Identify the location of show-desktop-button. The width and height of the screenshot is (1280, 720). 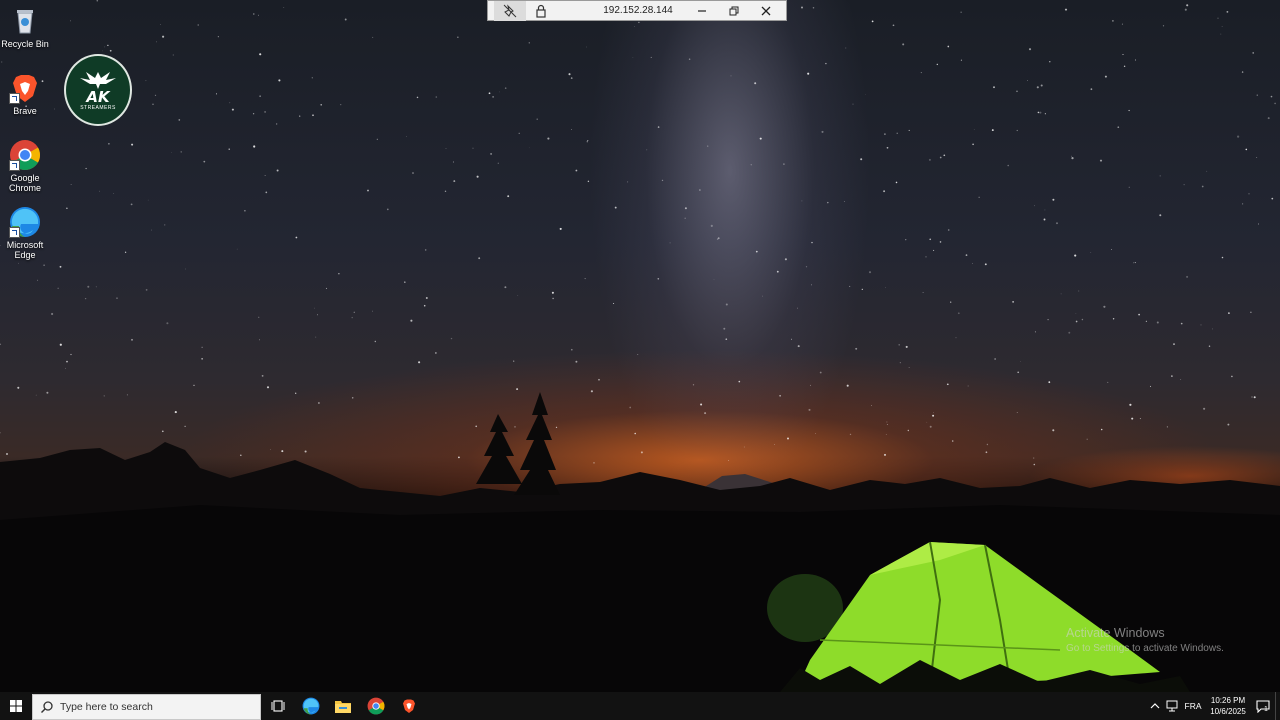
(1277, 706).